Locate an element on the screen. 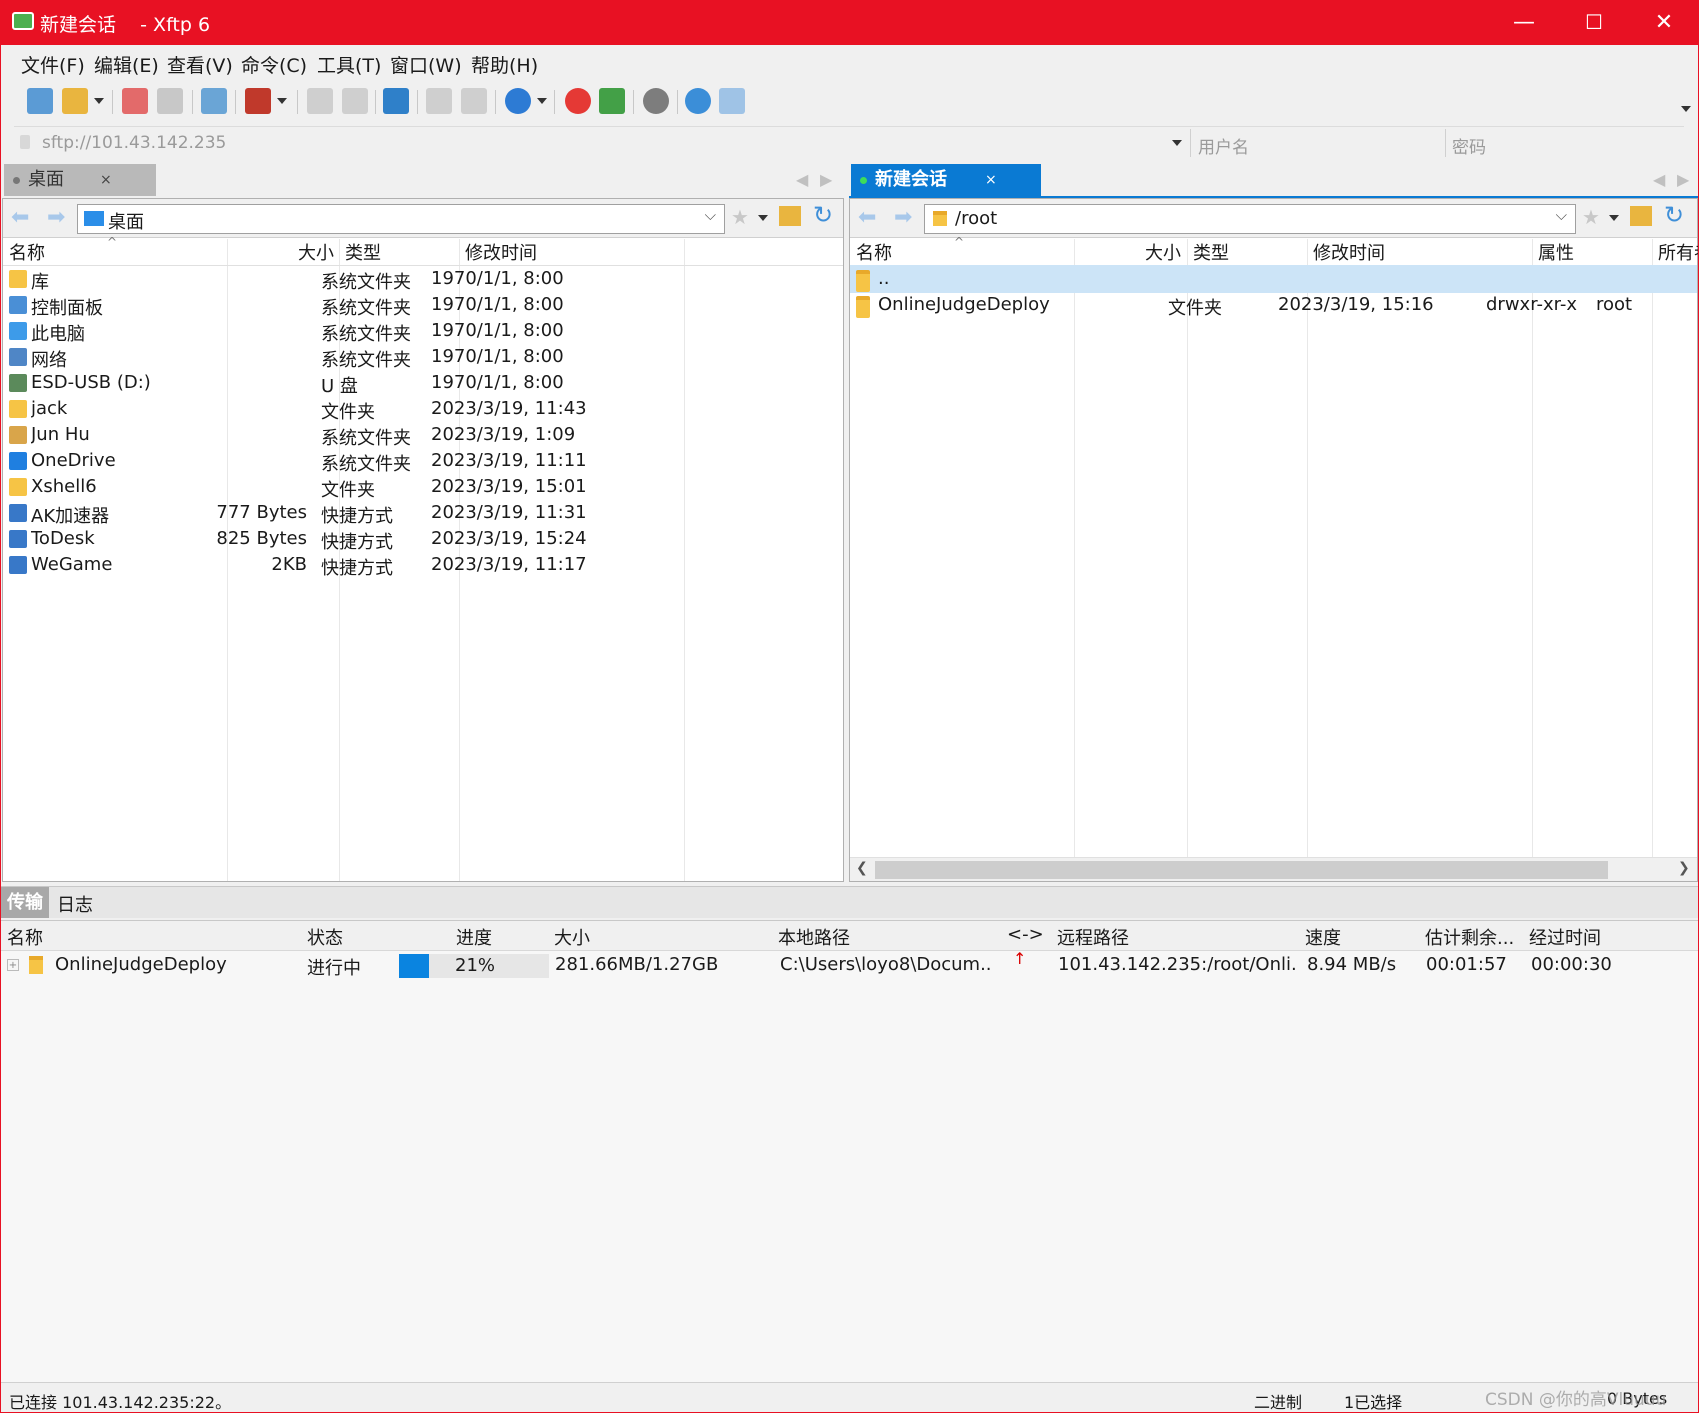 This screenshot has height=1413, width=1699. horizontal-scrollbar: ❮ ❯ is located at coordinates (1273, 869).